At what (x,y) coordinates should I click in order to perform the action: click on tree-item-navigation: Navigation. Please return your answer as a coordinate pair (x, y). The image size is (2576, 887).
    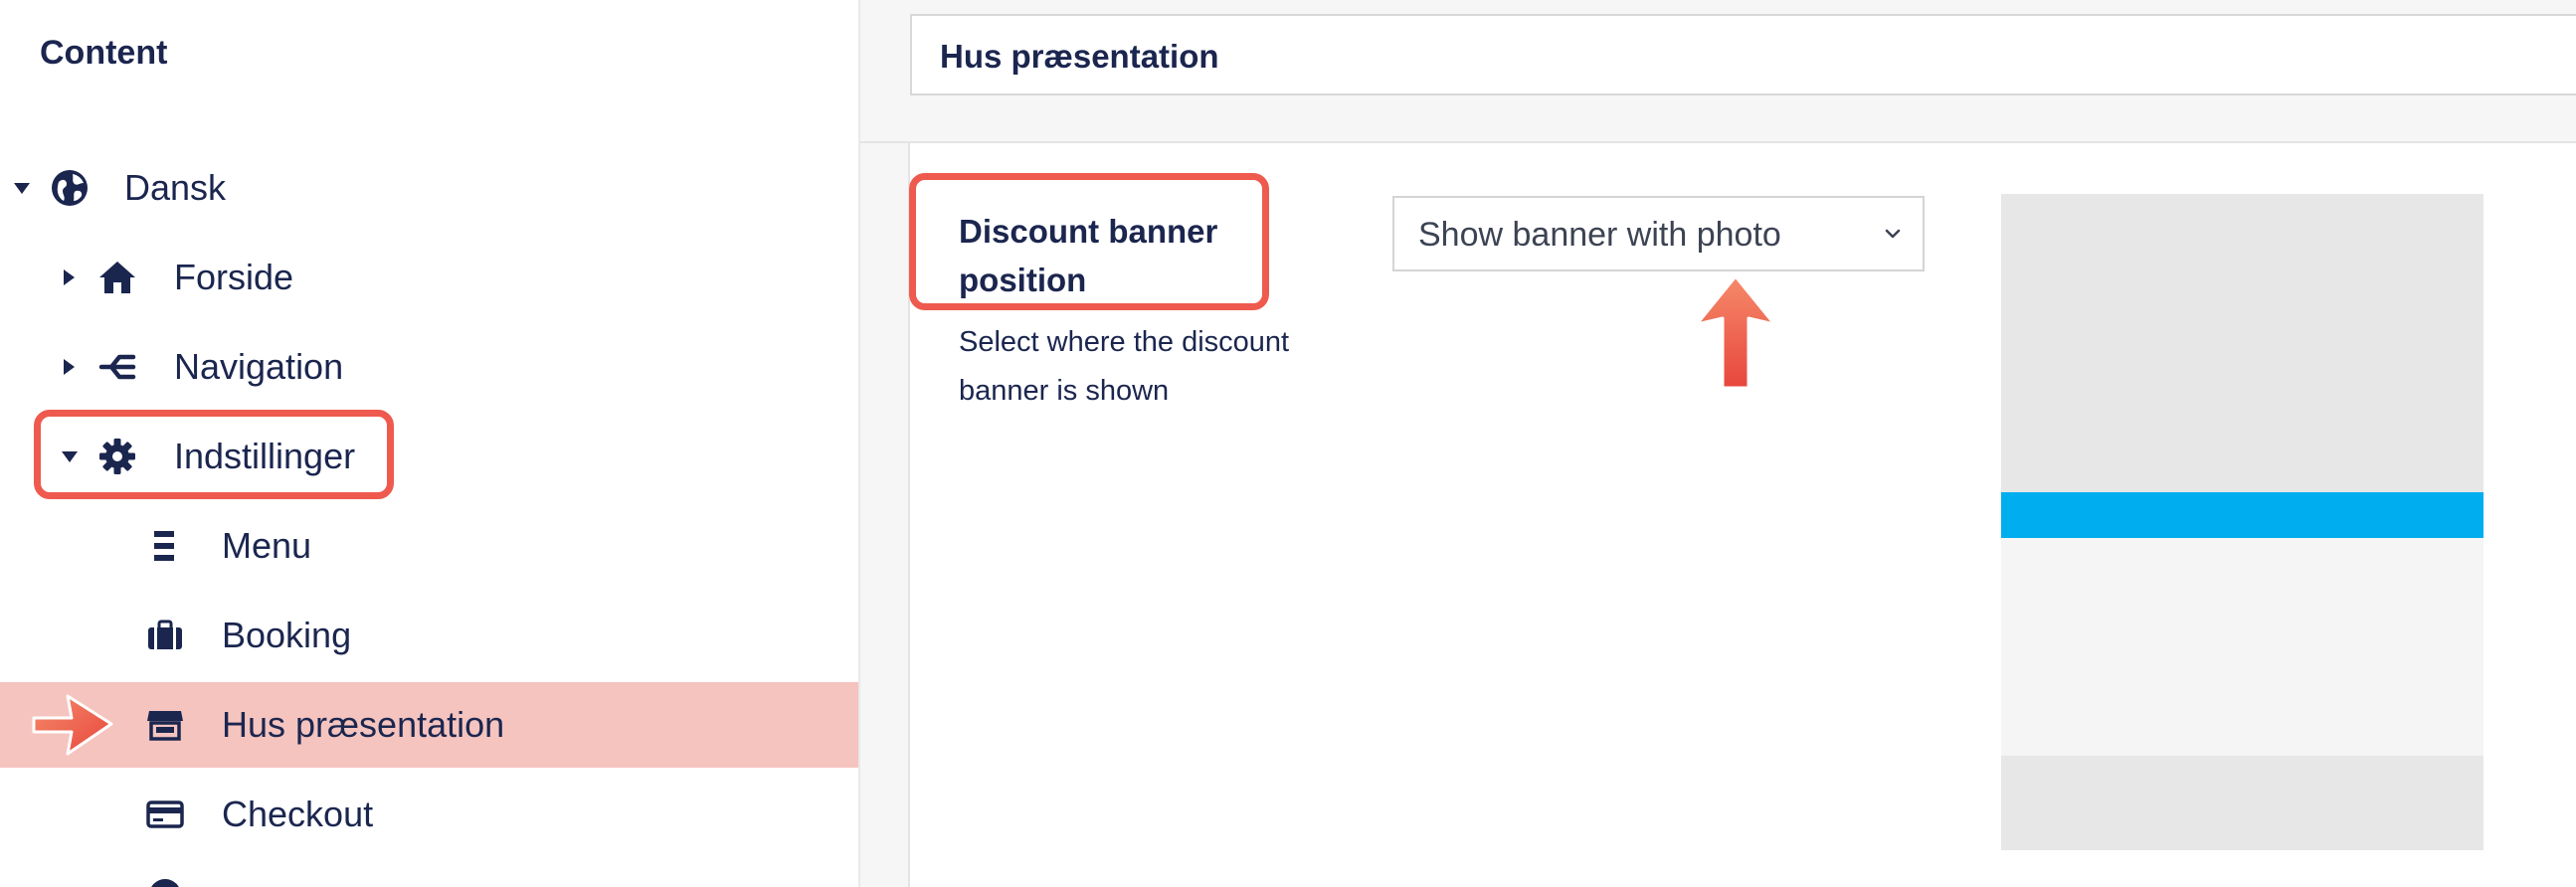
    Looking at the image, I should click on (429, 367).